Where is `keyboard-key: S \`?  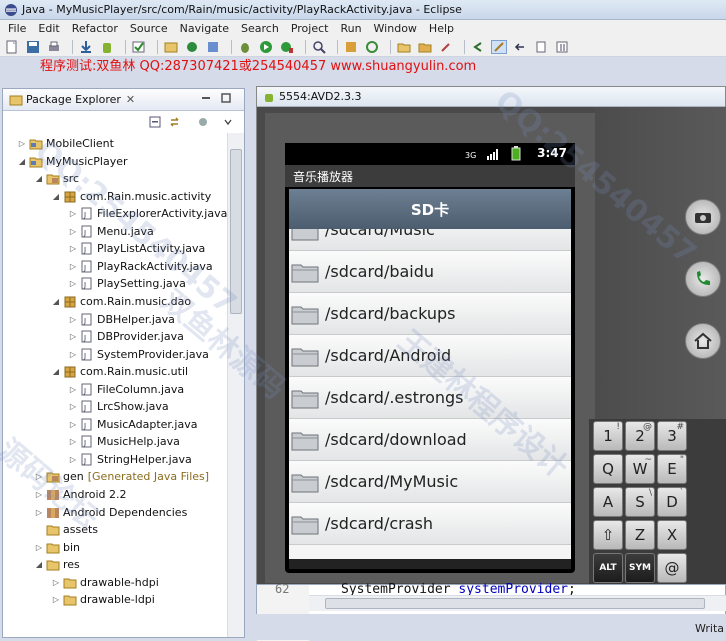
keyboard-key: S \ is located at coordinates (640, 502).